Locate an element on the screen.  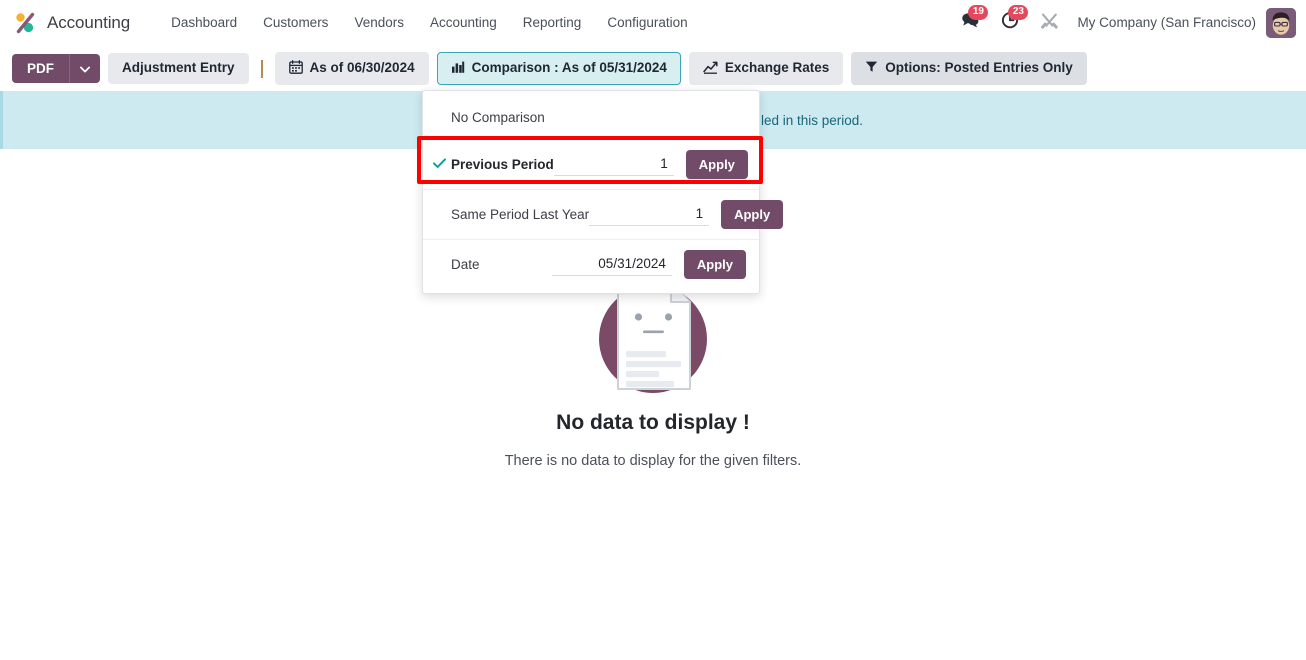
messages-button: 19 is located at coordinates (970, 21).